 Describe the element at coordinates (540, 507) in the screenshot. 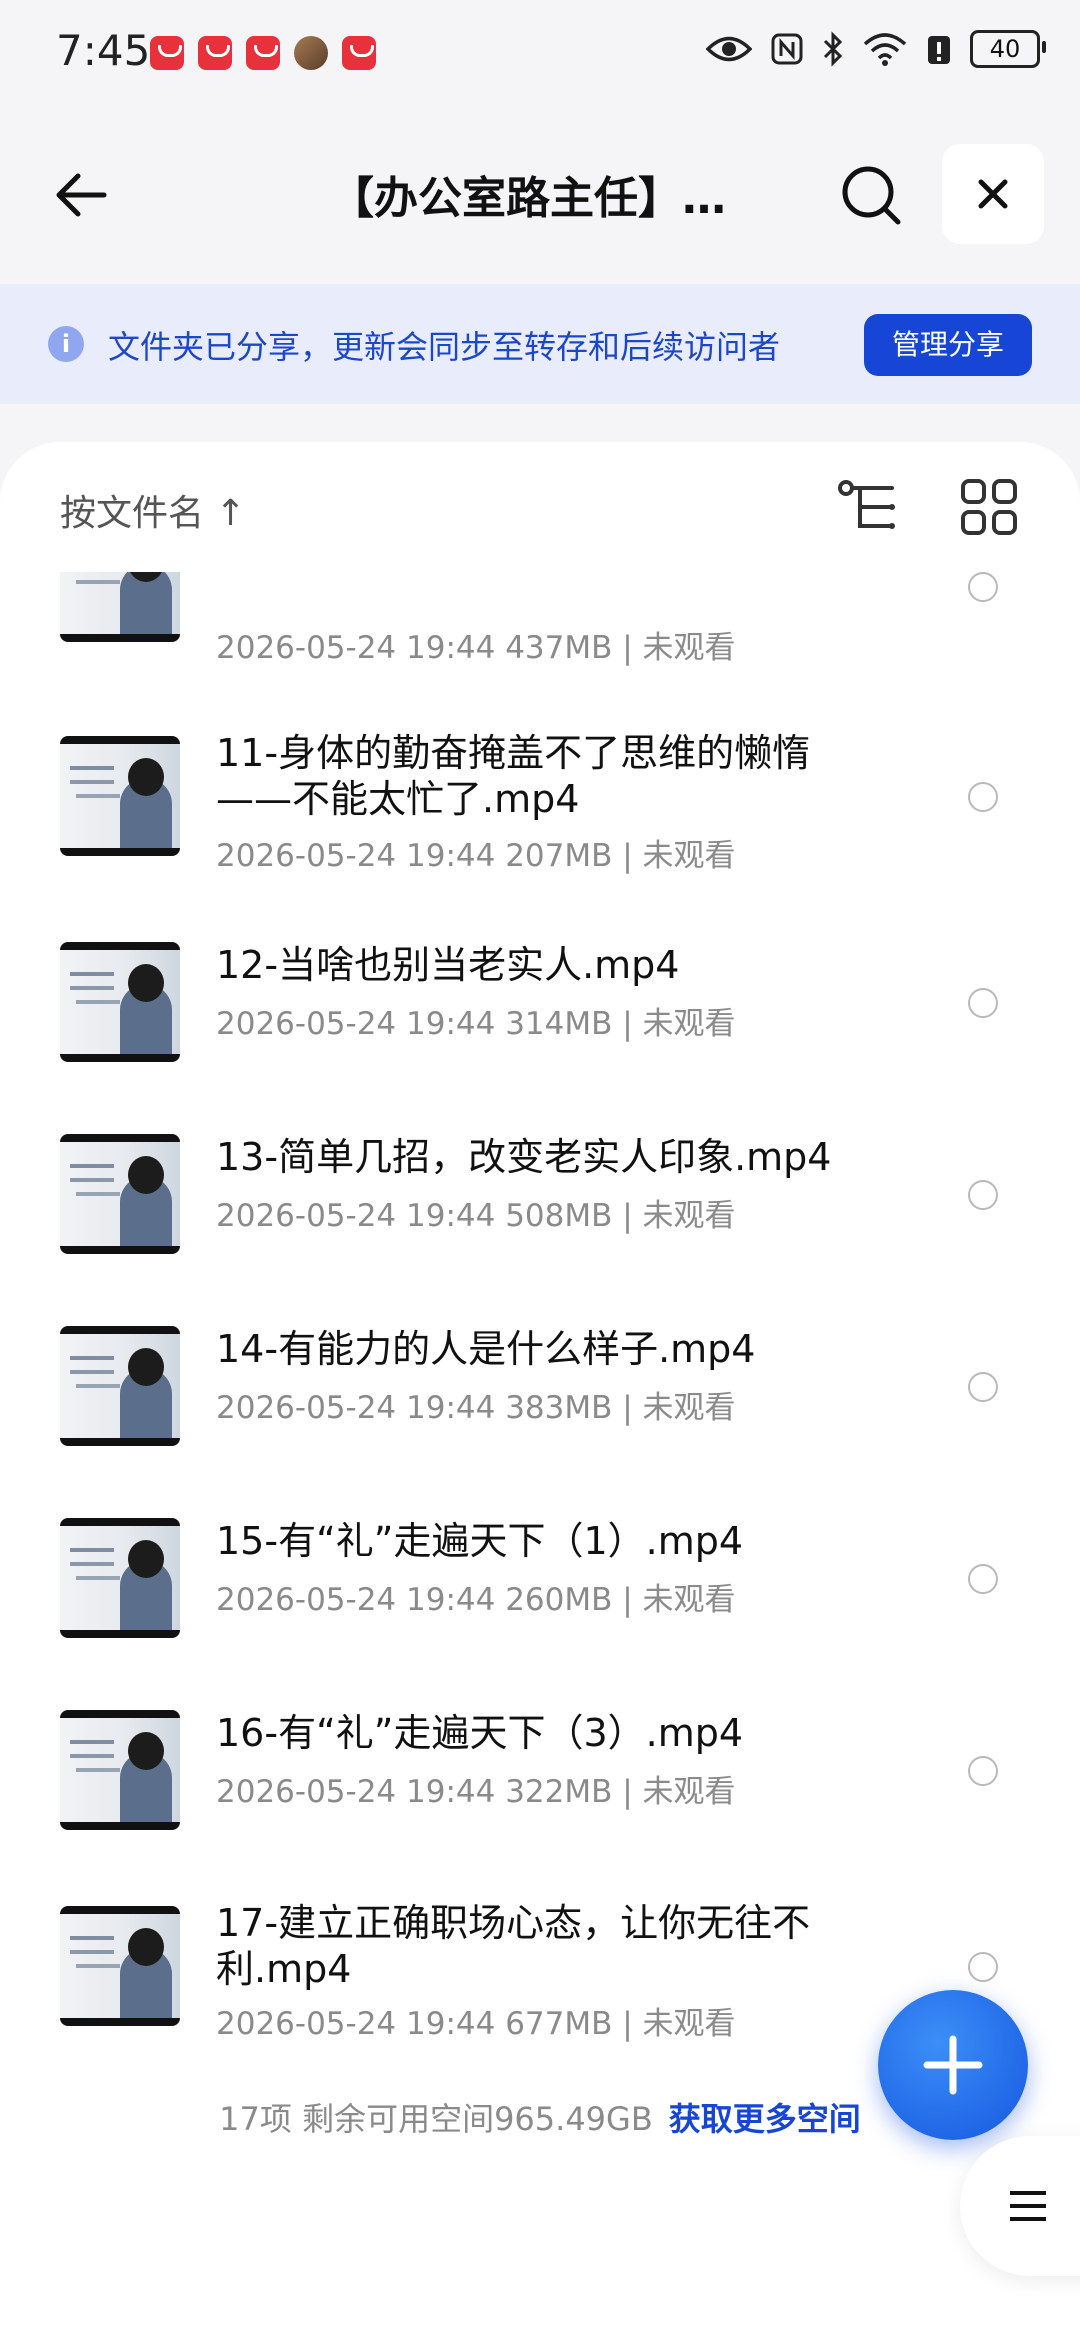

I see `sort-bar: 按文件名 ↑` at that location.